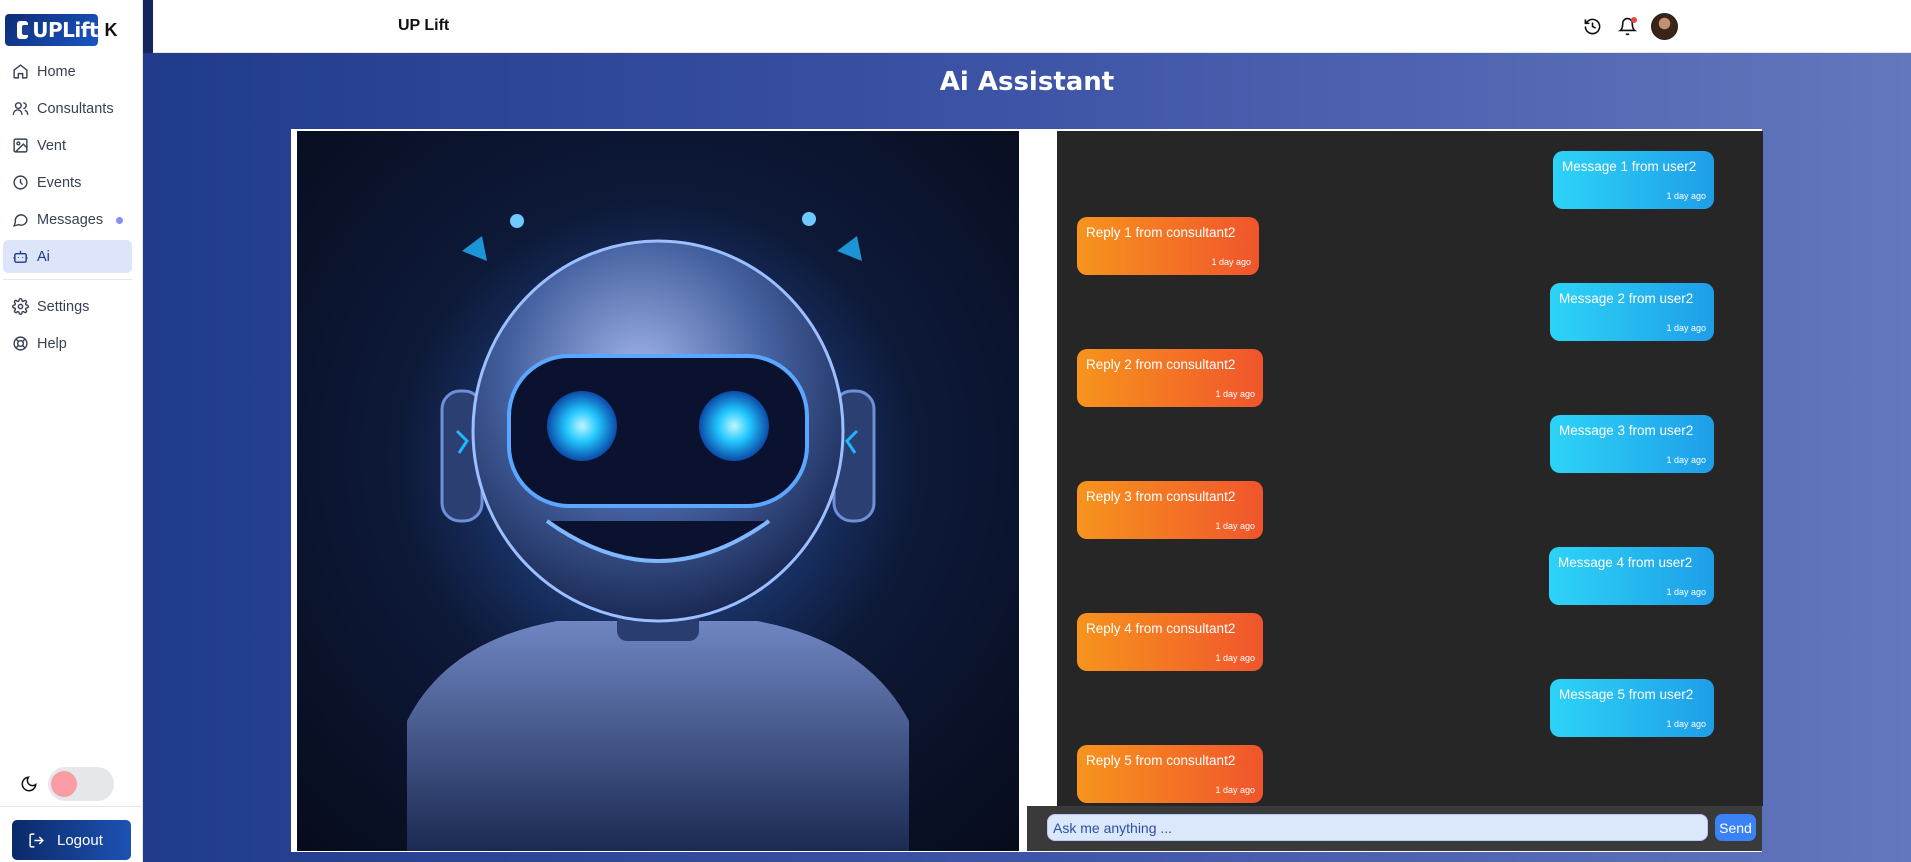  I want to click on page-title: Ai Assistant, so click(1027, 82).